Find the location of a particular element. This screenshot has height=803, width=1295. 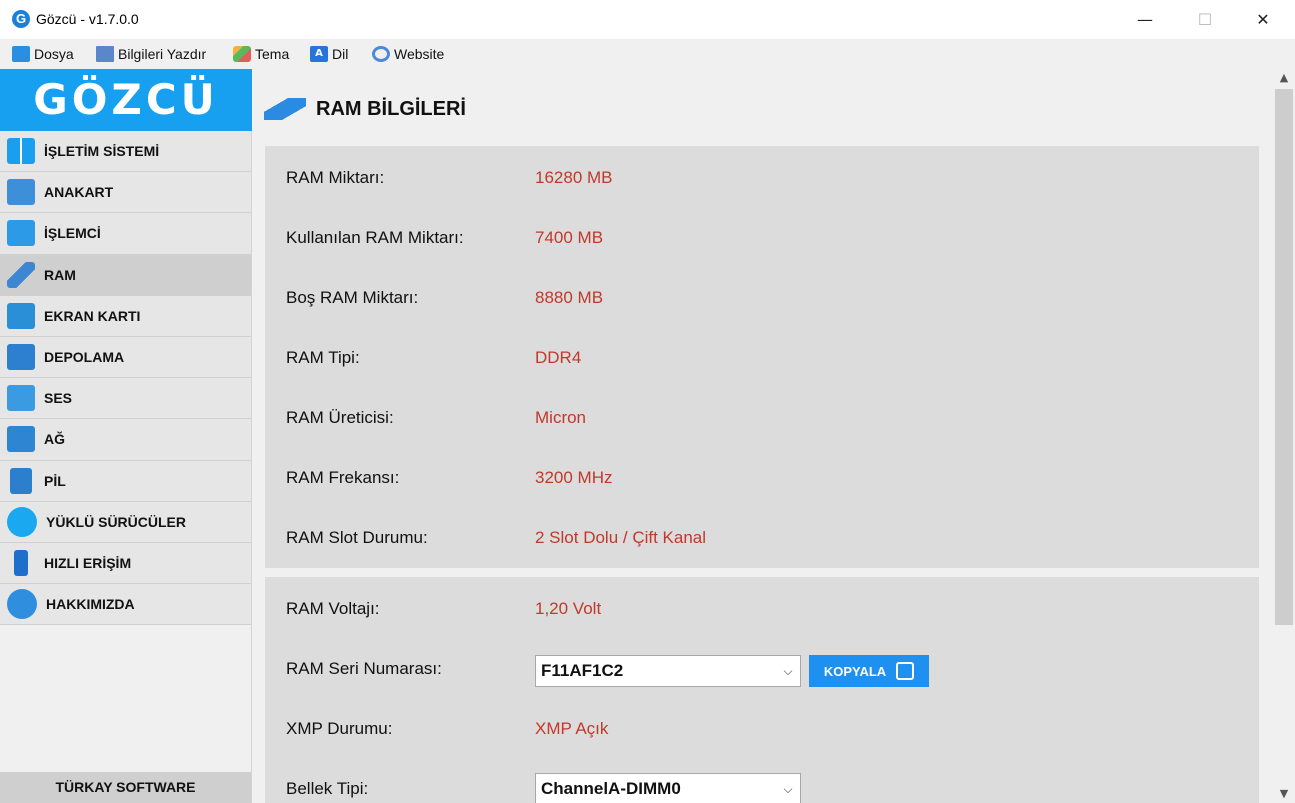

info-value: DDR4 is located at coordinates (558, 357).